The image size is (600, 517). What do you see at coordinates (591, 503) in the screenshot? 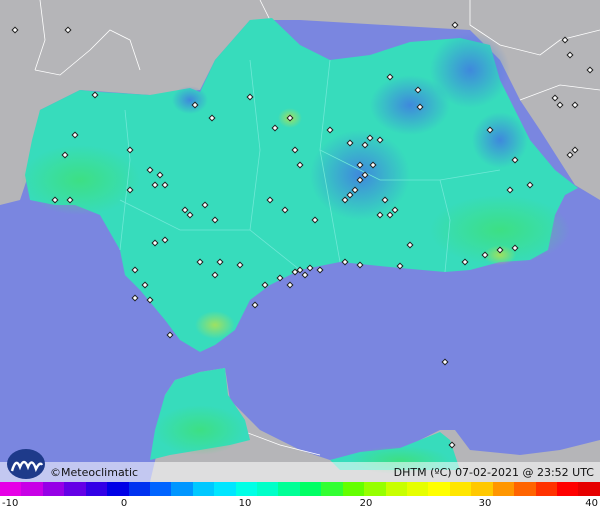
I see `scale-tick: 40` at bounding box center [591, 503].